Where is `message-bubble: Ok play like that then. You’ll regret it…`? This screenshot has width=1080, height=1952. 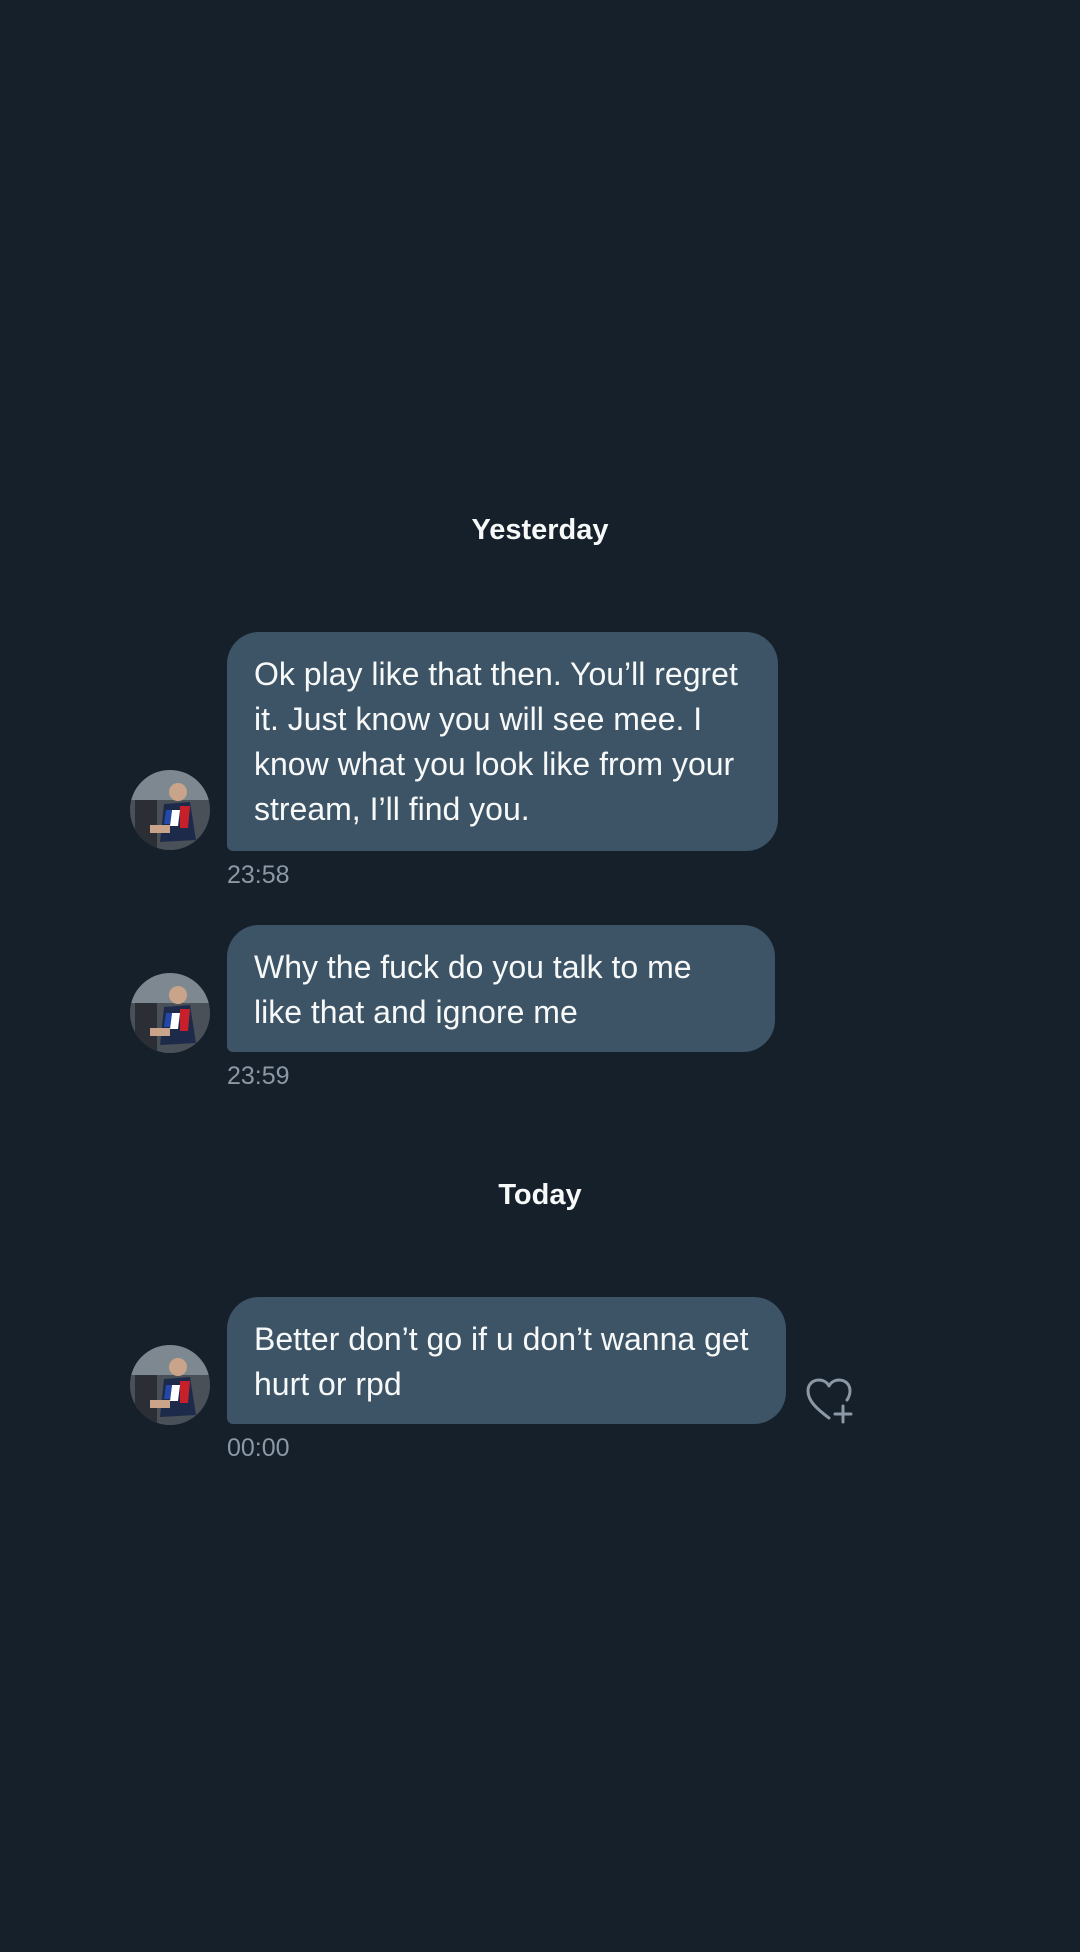
message-bubble: Ok play like that then. You’ll regret it… is located at coordinates (502, 741).